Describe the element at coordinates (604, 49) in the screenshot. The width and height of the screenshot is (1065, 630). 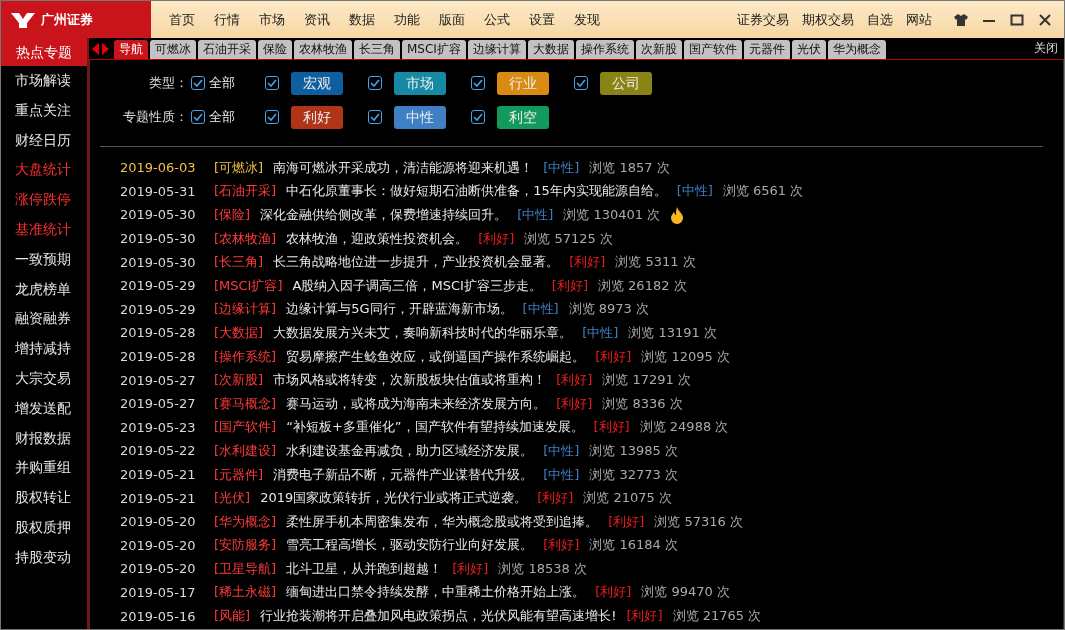
I see `tab: 操作系统` at that location.